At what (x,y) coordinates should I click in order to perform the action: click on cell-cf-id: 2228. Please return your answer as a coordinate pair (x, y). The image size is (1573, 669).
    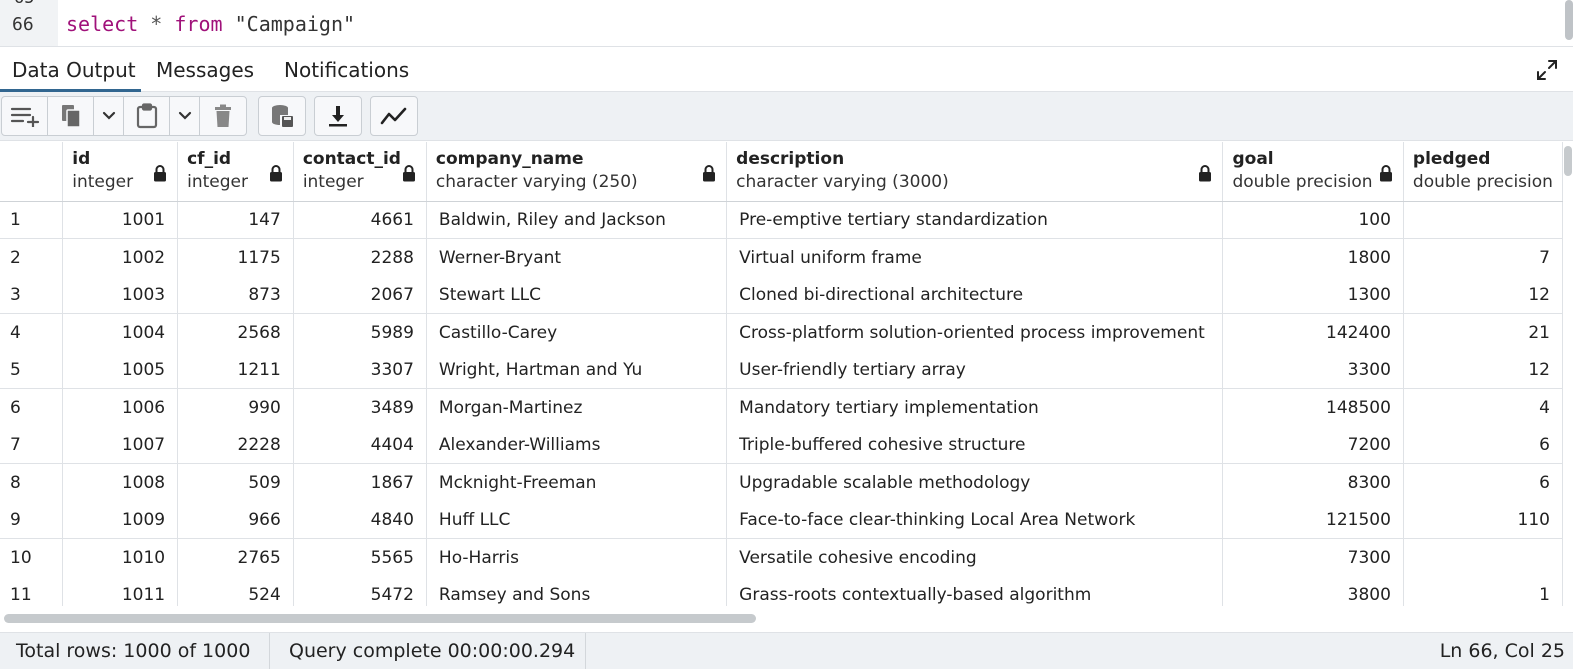
    Looking at the image, I should click on (235, 445).